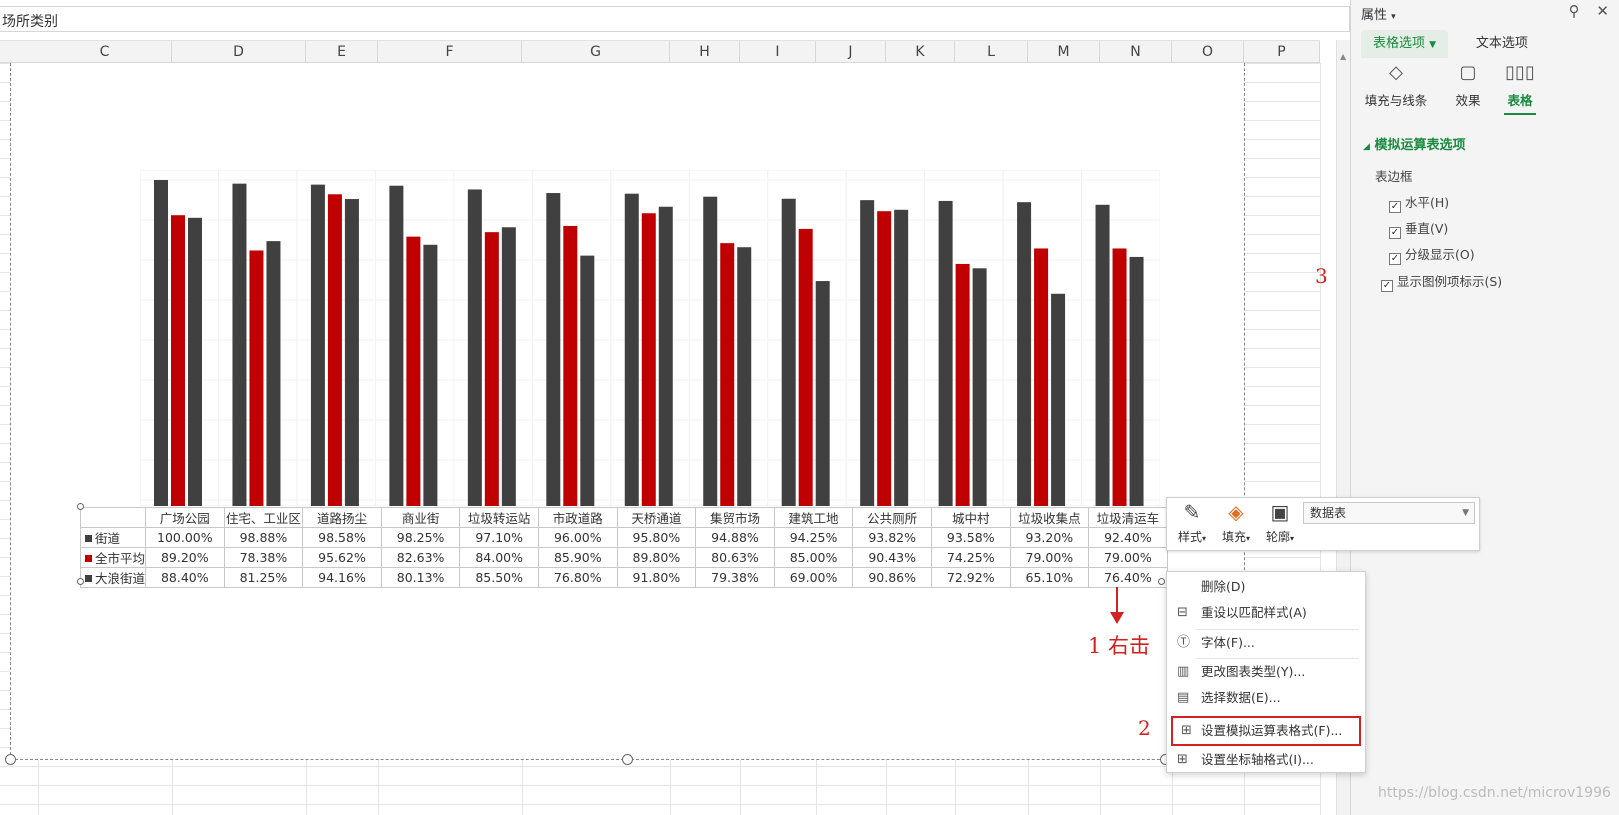 The height and width of the screenshot is (815, 1619). Describe the element at coordinates (1389, 513) in the screenshot. I see `element-select: 数据表 ▼` at that location.